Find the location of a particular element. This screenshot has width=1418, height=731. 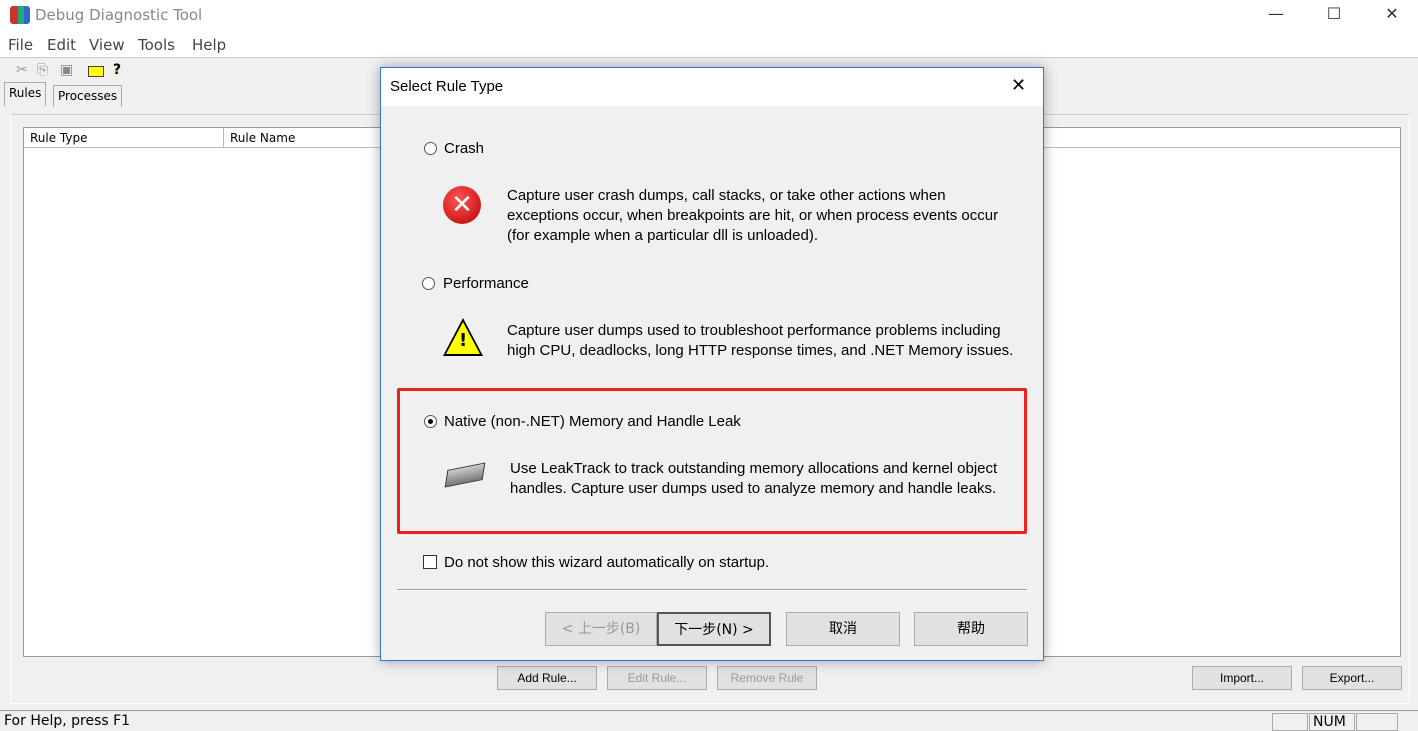

divider is located at coordinates (712, 590).